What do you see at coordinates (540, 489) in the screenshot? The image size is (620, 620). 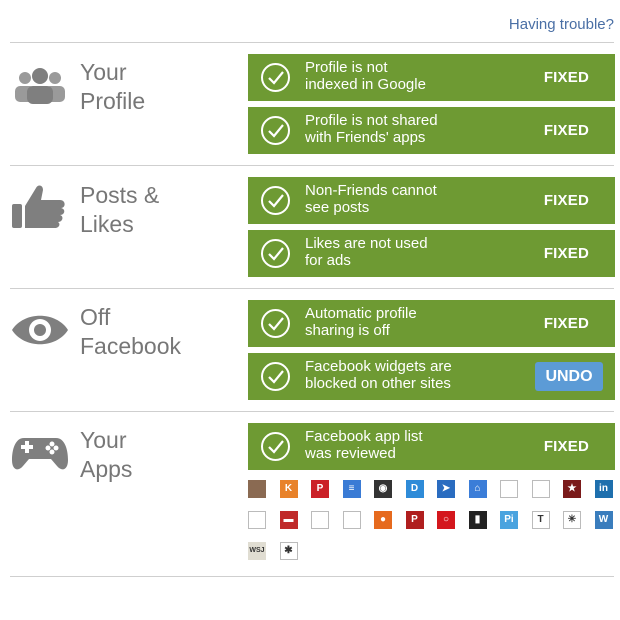 I see `flag-app-icon` at bounding box center [540, 489].